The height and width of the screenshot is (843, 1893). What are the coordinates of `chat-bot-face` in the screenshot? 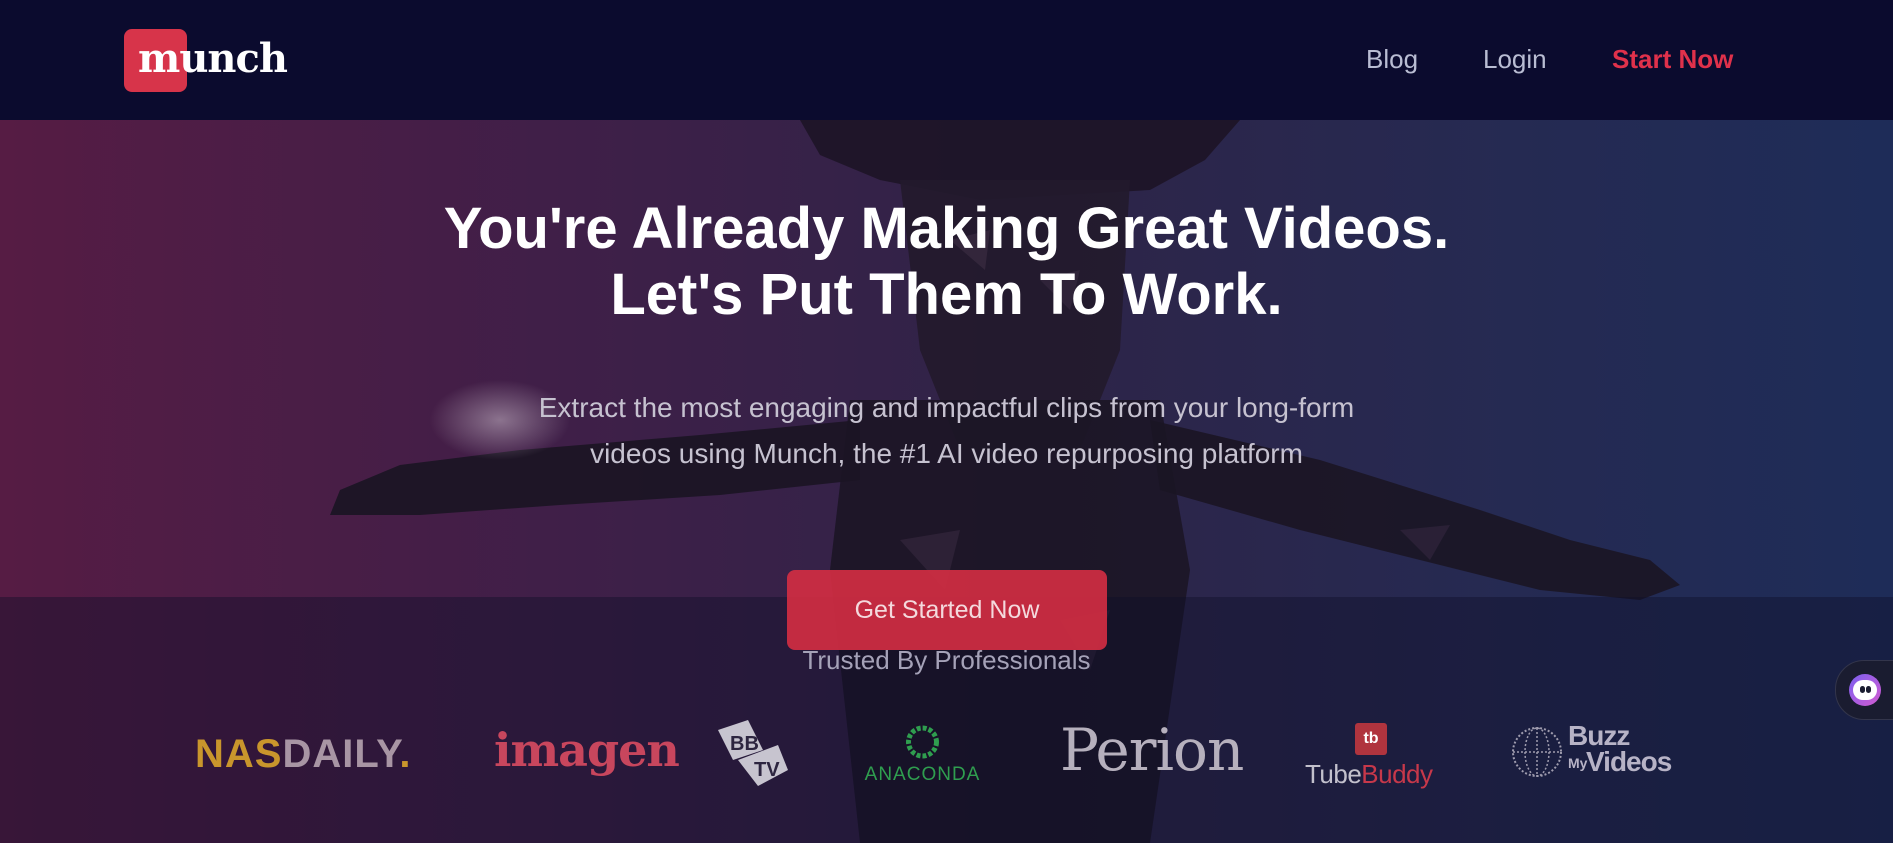 It's located at (1865, 690).